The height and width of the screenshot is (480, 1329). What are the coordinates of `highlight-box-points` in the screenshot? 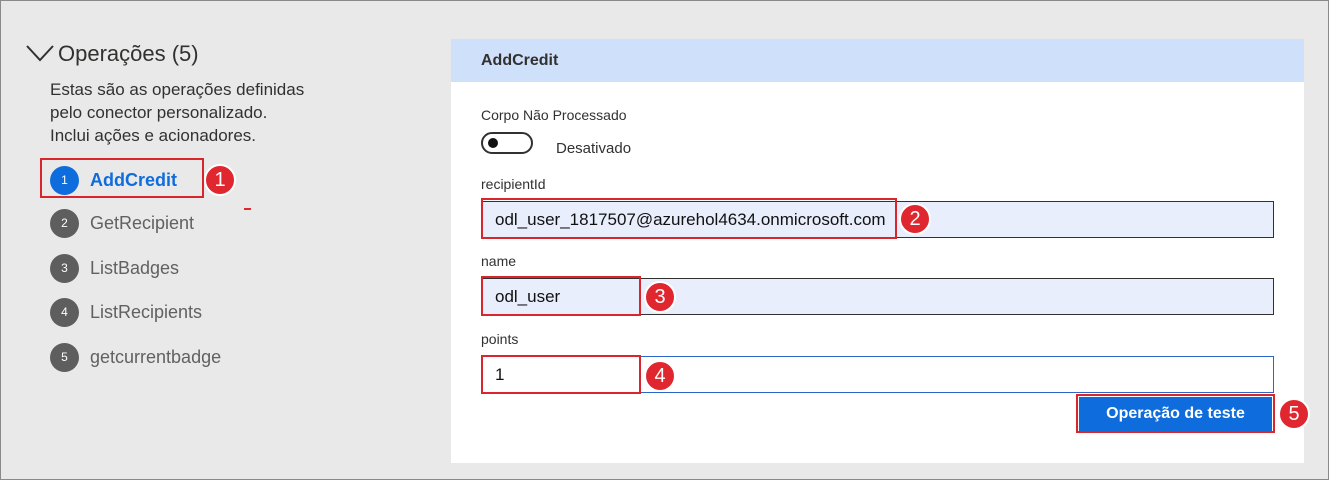 It's located at (561, 374).